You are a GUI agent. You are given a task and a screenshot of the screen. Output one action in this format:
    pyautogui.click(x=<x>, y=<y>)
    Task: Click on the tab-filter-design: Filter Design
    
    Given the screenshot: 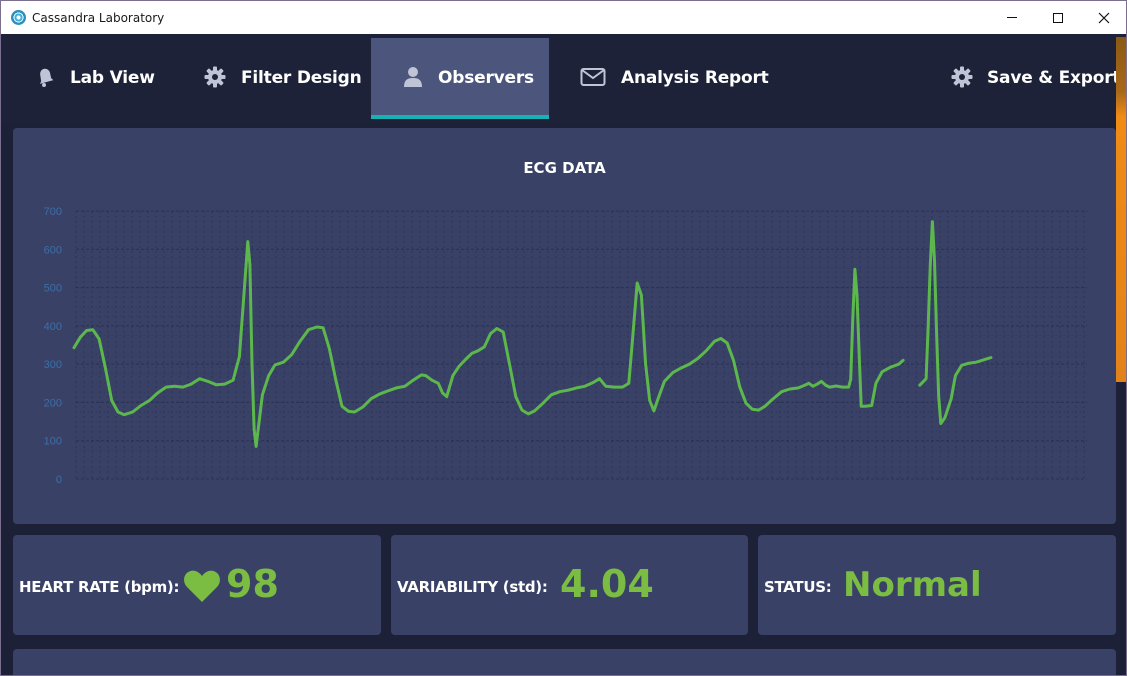 What is the action you would take?
    pyautogui.click(x=275, y=78)
    